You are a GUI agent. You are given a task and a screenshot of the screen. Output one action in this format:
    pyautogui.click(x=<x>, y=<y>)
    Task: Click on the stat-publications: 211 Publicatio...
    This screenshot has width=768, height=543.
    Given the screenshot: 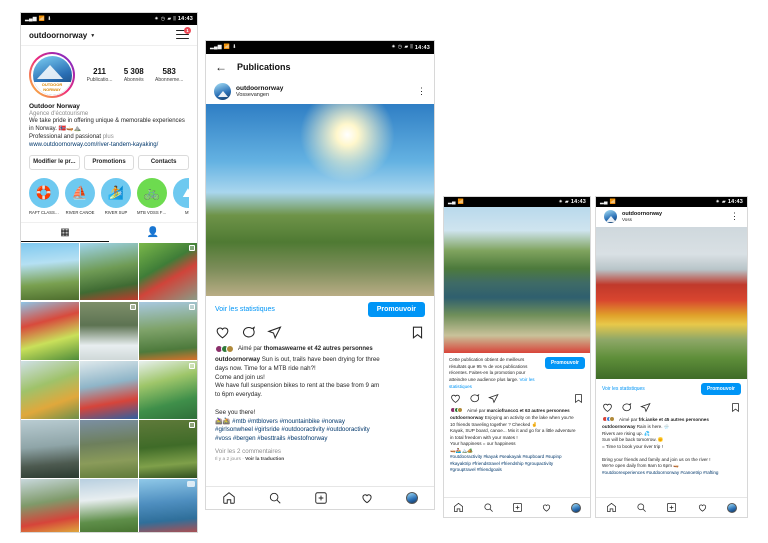 What is the action you would take?
    pyautogui.click(x=100, y=75)
    